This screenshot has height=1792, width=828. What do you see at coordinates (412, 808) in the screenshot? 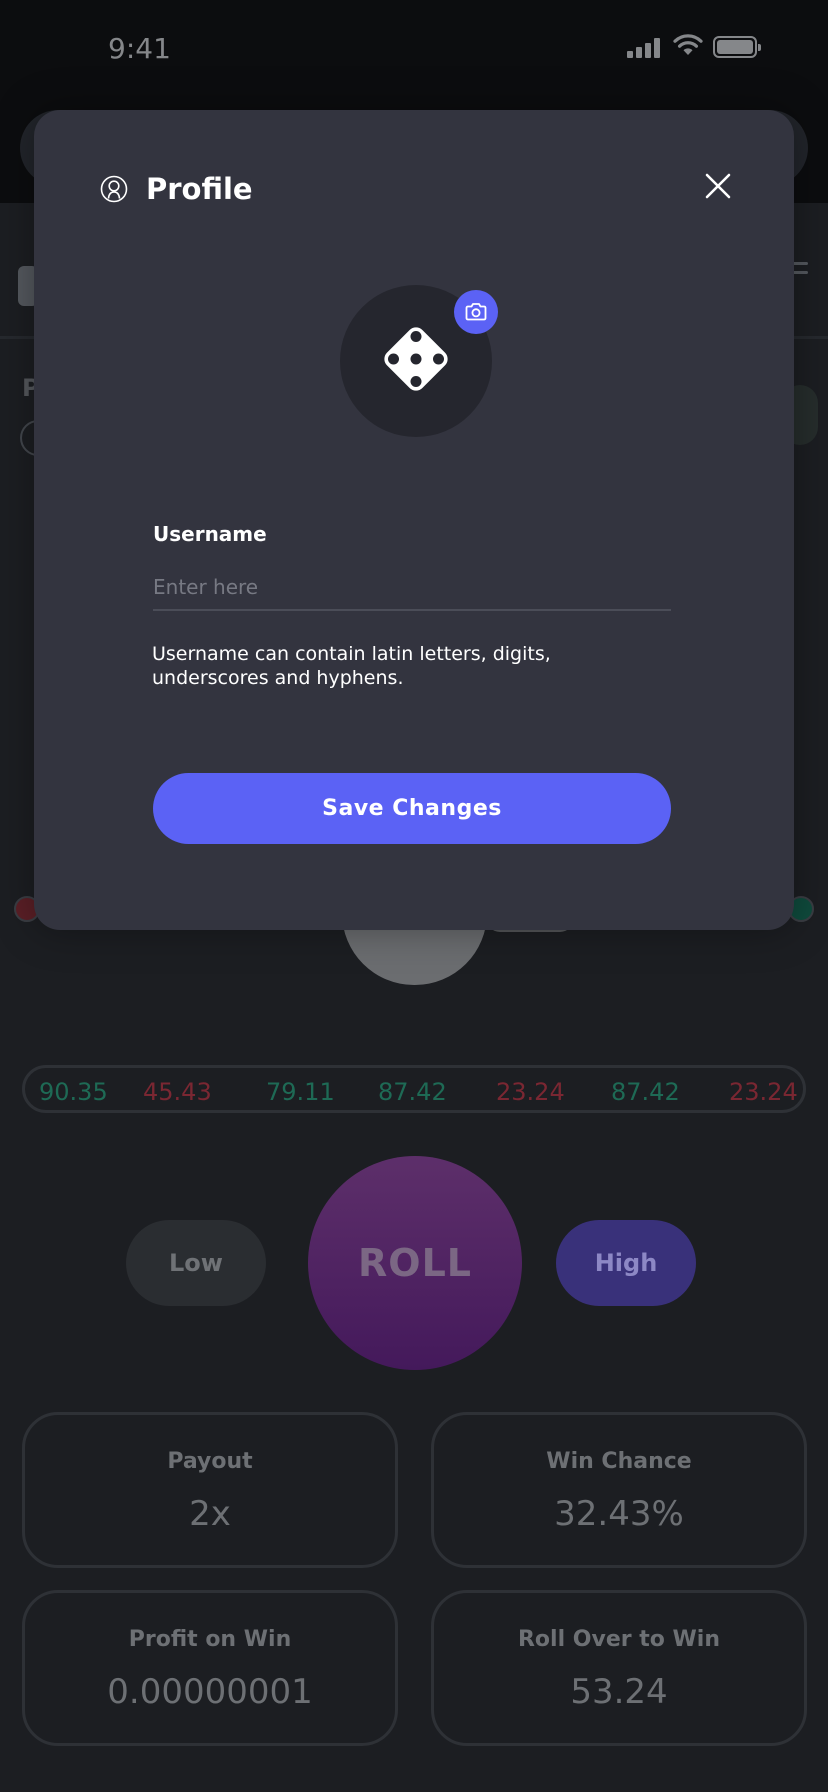
I see `save-changes-button: Save Changes` at bounding box center [412, 808].